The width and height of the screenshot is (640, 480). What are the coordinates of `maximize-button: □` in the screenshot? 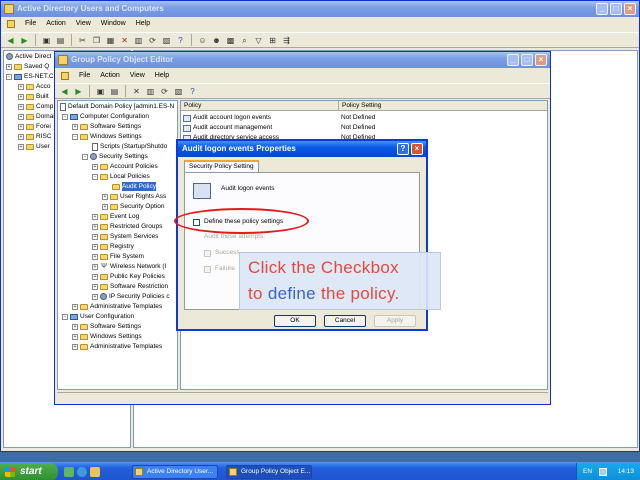 It's located at (527, 60).